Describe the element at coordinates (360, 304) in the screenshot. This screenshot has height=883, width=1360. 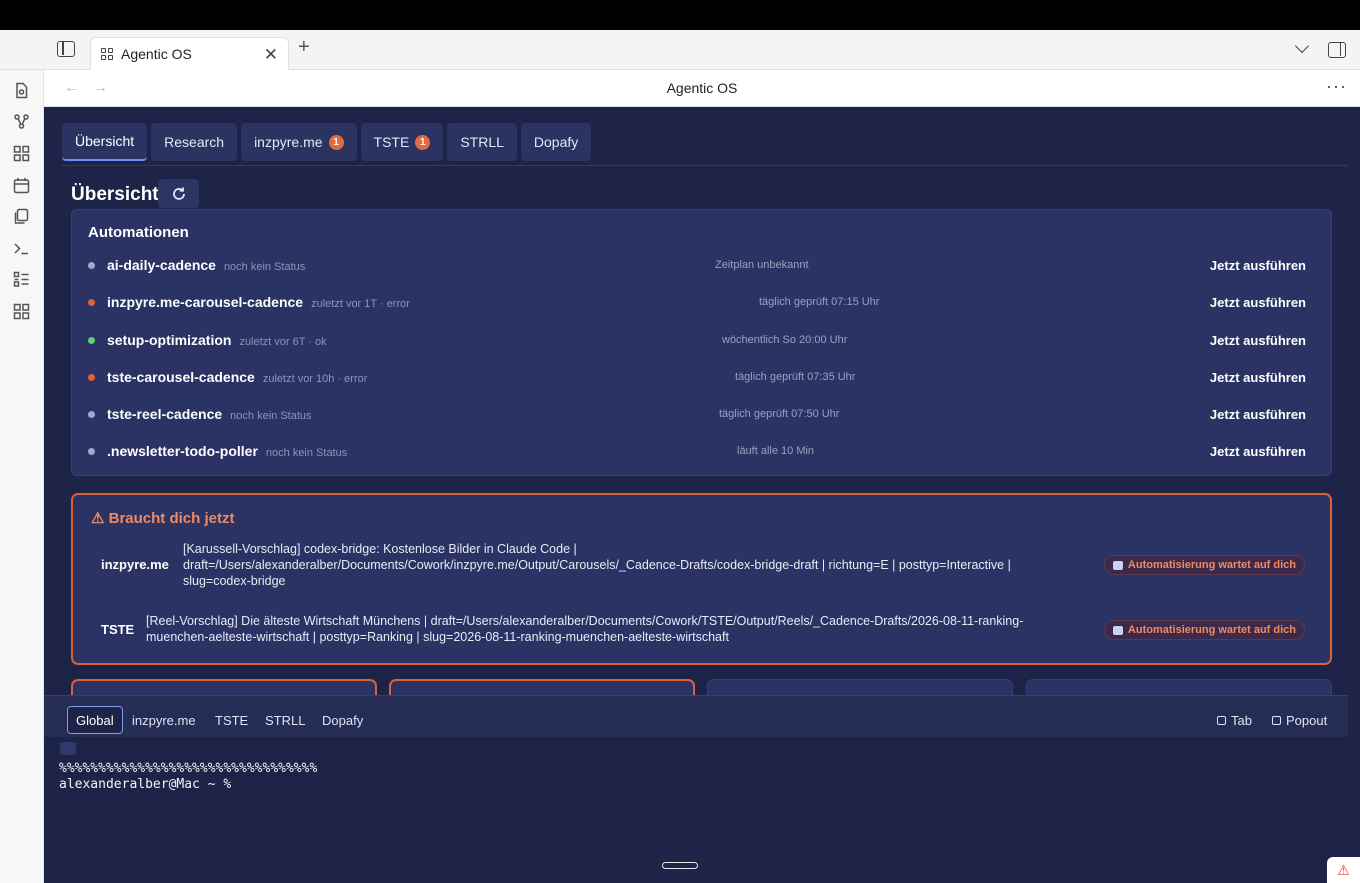
I see `automation-status: zuletzt vor 1T · error` at that location.